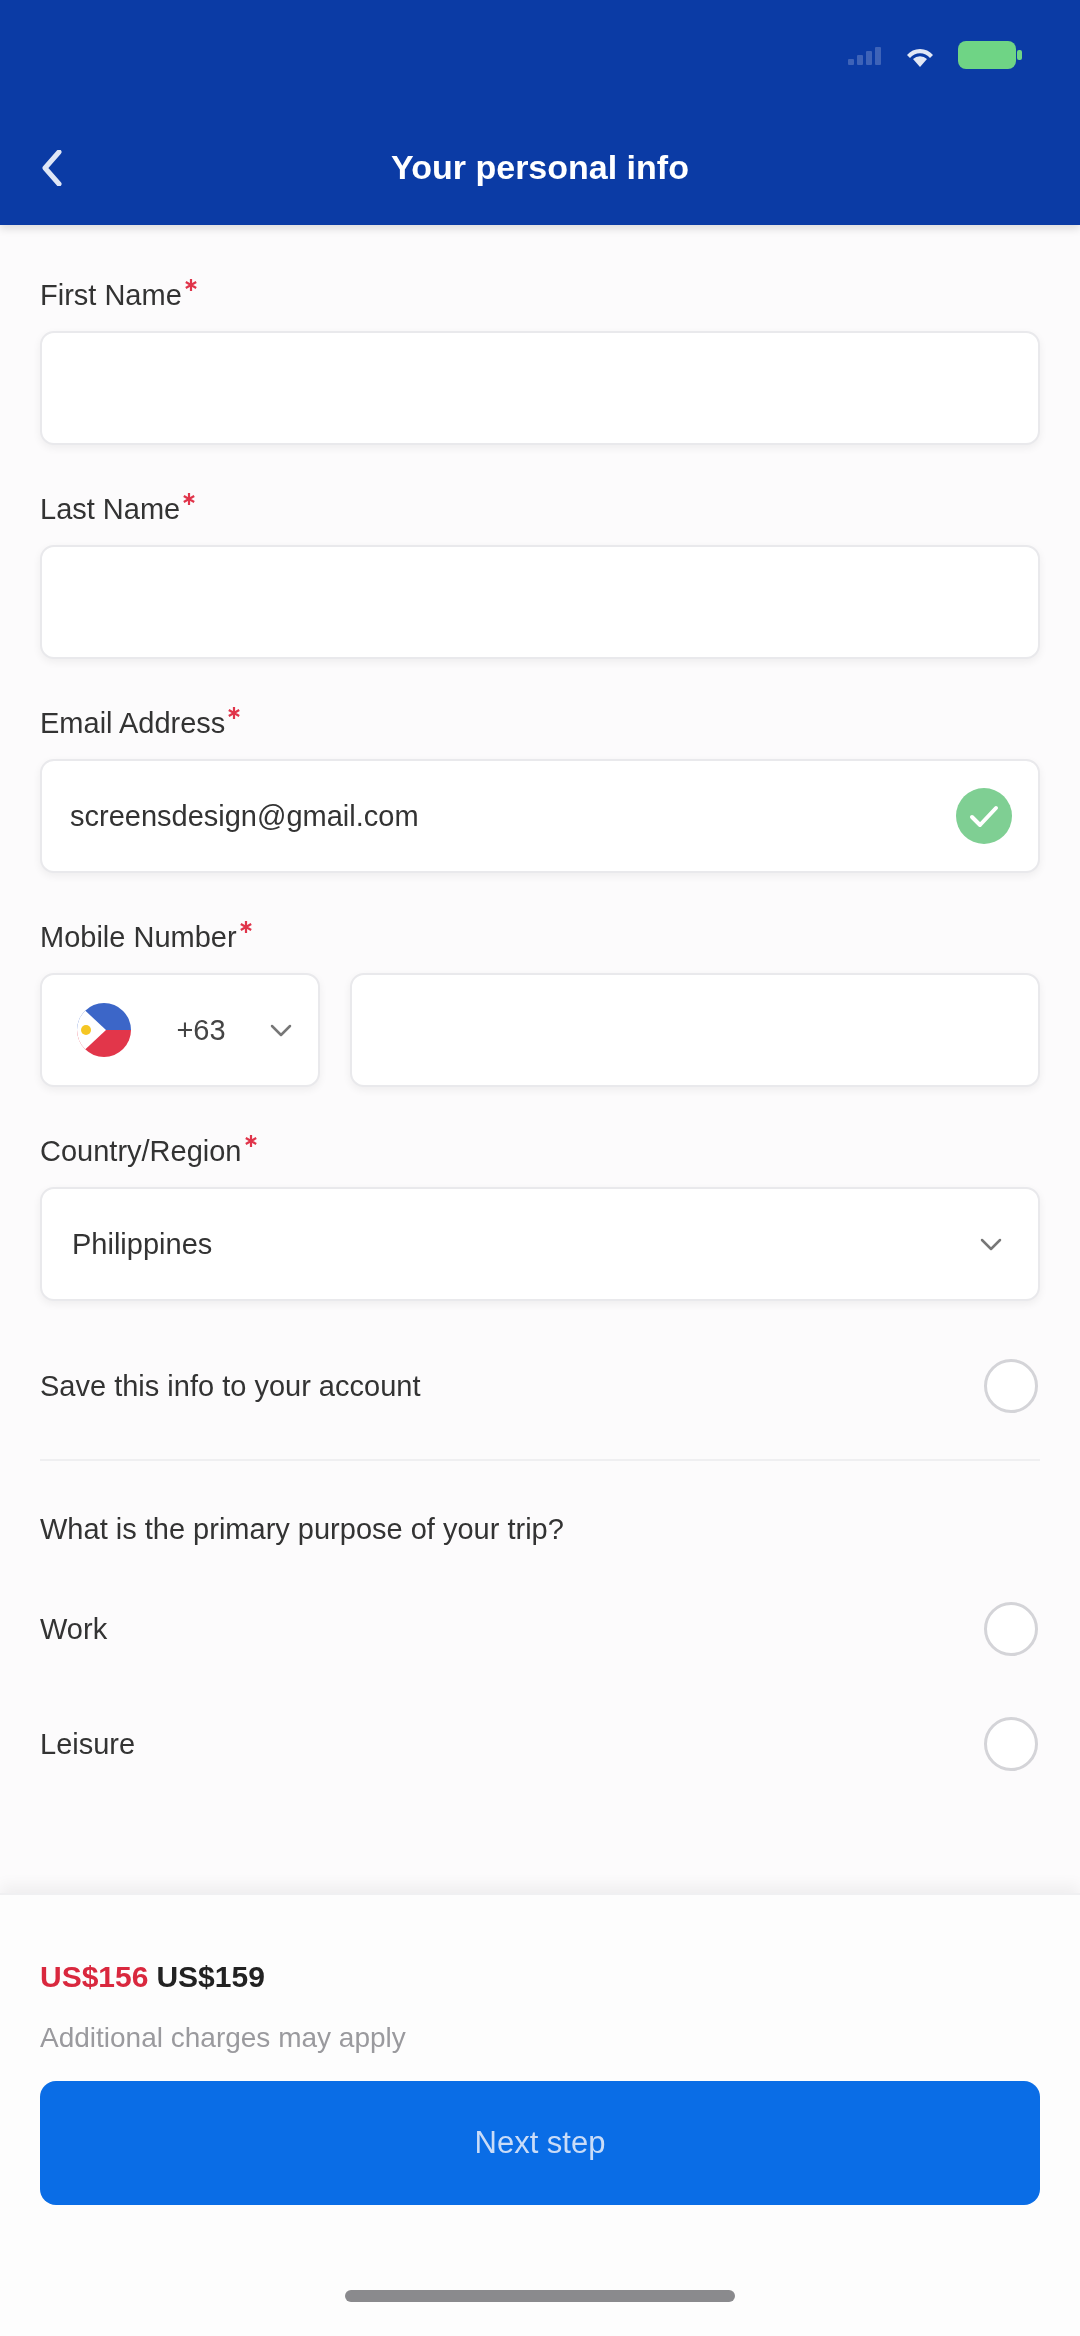 This screenshot has width=1080, height=2336. What do you see at coordinates (94, 1977) in the screenshot?
I see `price-text: US$156` at bounding box center [94, 1977].